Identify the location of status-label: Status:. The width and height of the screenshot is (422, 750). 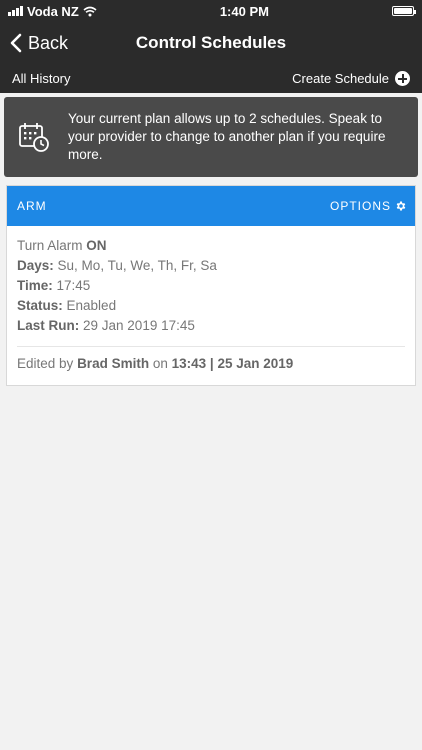
(40, 305).